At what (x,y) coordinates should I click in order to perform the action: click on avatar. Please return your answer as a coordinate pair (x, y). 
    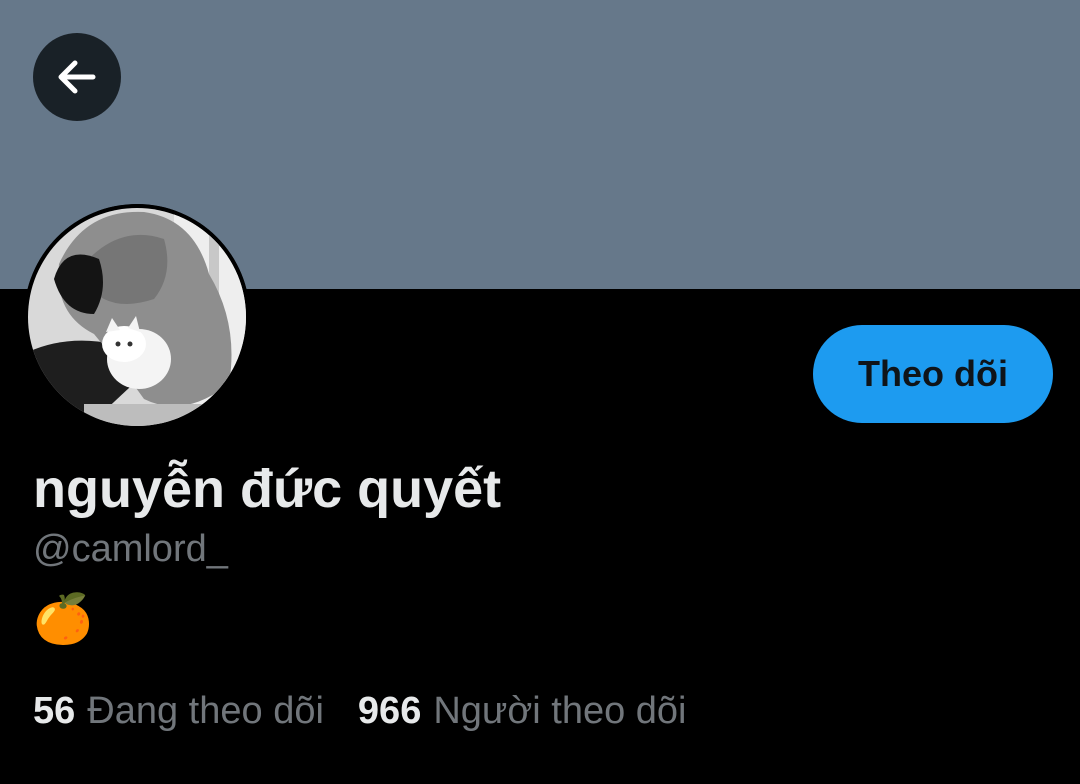
    Looking at the image, I should click on (137, 317).